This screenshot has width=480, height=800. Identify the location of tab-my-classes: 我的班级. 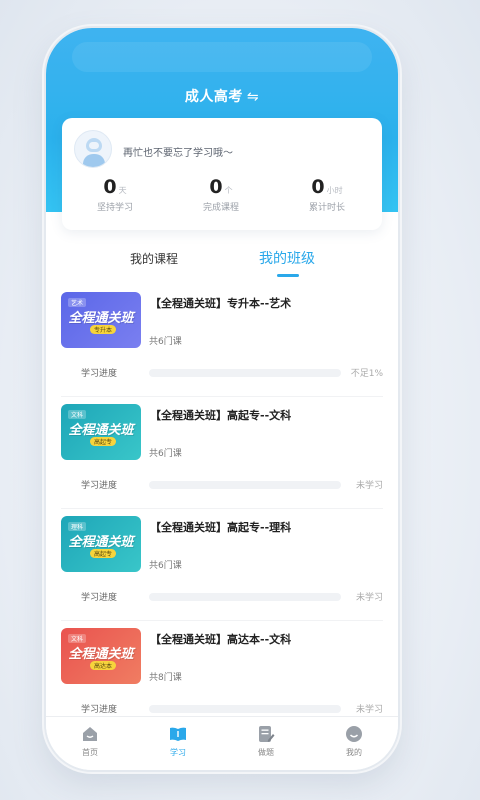
(287, 258).